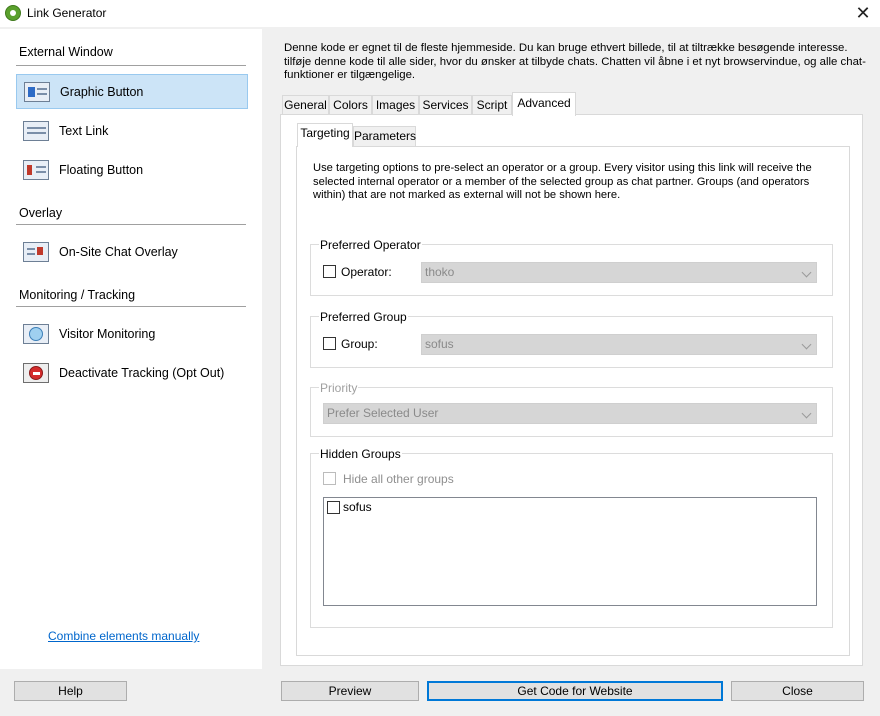 The height and width of the screenshot is (716, 880). What do you see at coordinates (102, 91) in the screenshot?
I see `sidebar-item-label: Graphic Button` at bounding box center [102, 91].